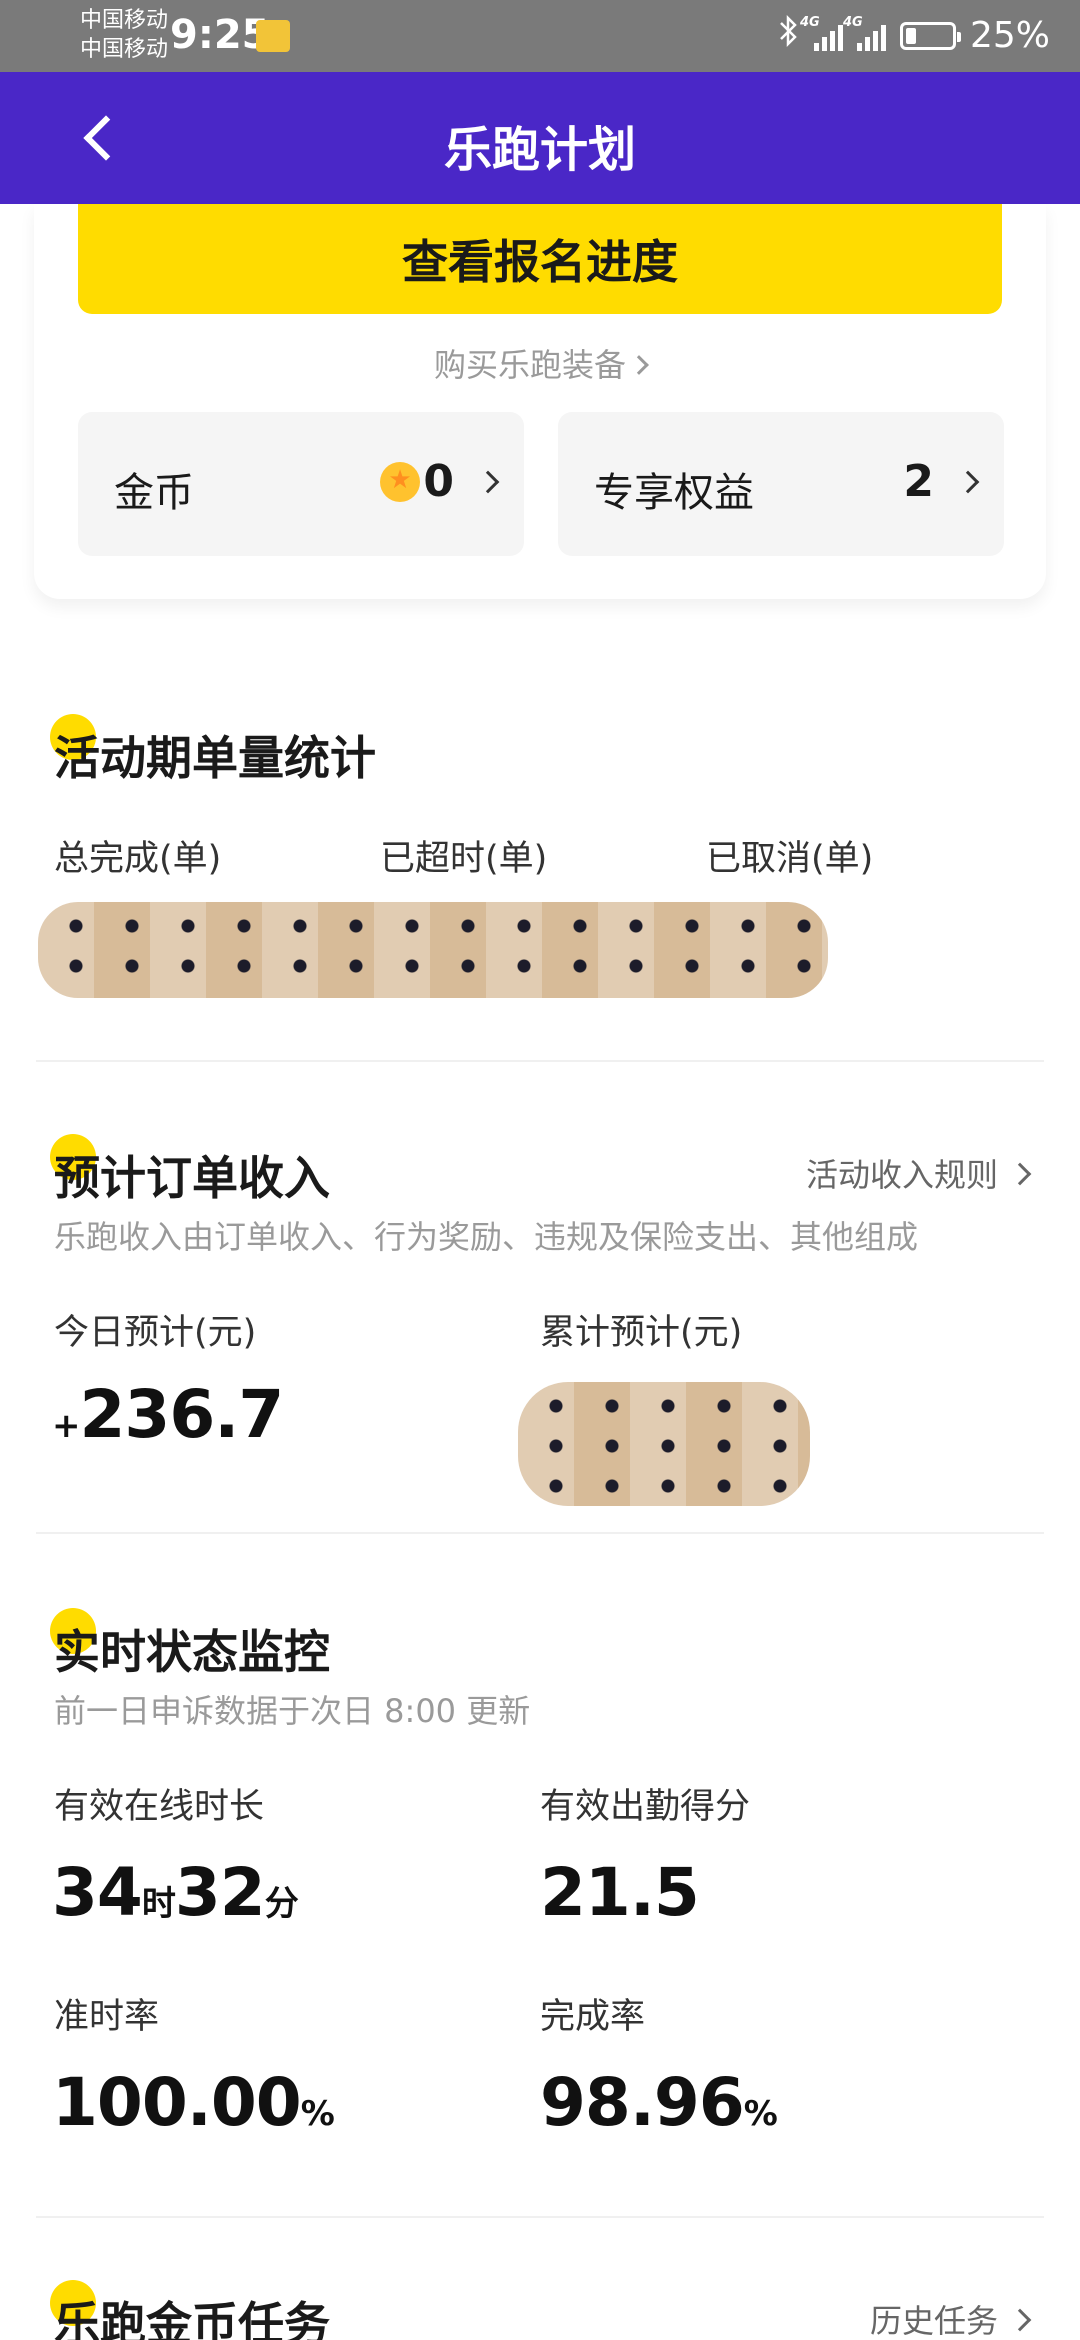 This screenshot has width=1080, height=2340. Describe the element at coordinates (155, 1333) in the screenshot. I see `today-estimate-label: 今日预计(元)` at that location.